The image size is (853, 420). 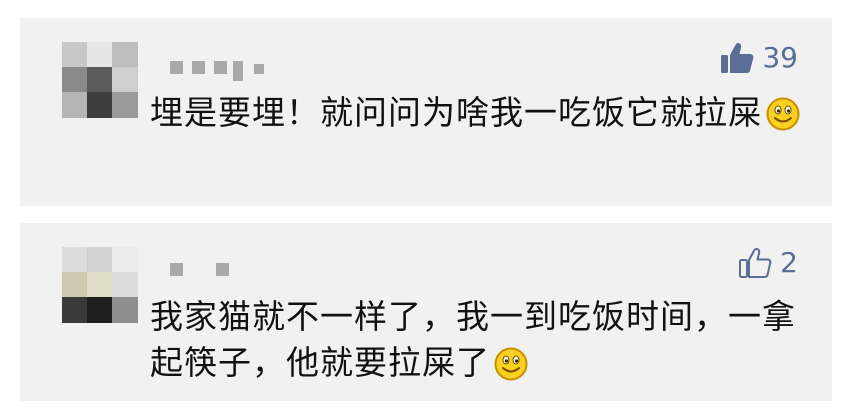 I want to click on like-count: 39, so click(x=780, y=57).